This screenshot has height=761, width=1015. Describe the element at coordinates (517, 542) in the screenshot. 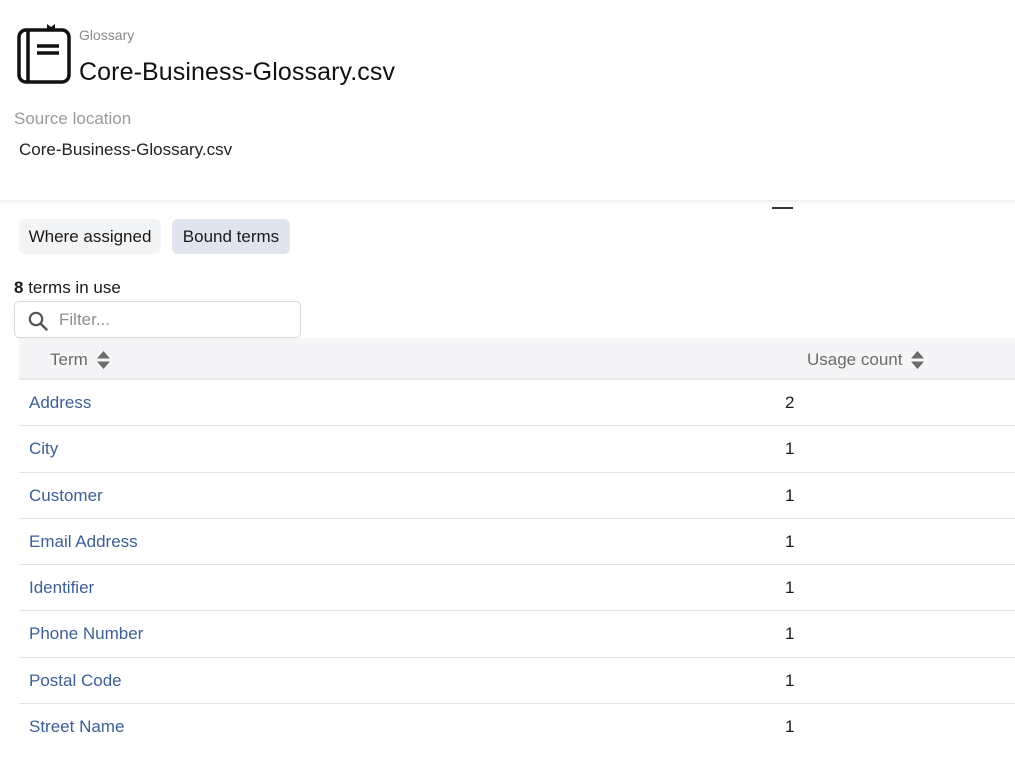

I see `table-row: Email Address 1` at that location.